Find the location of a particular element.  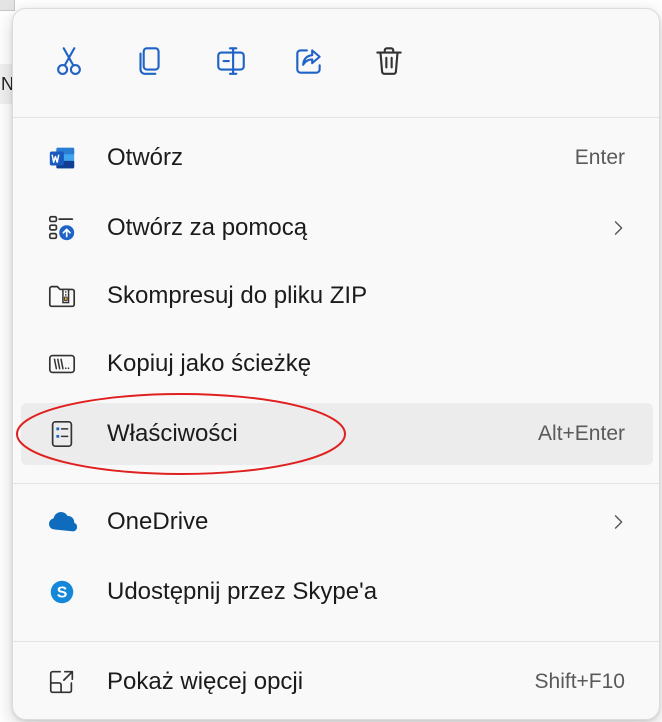

rename-icon is located at coordinates (231, 61).